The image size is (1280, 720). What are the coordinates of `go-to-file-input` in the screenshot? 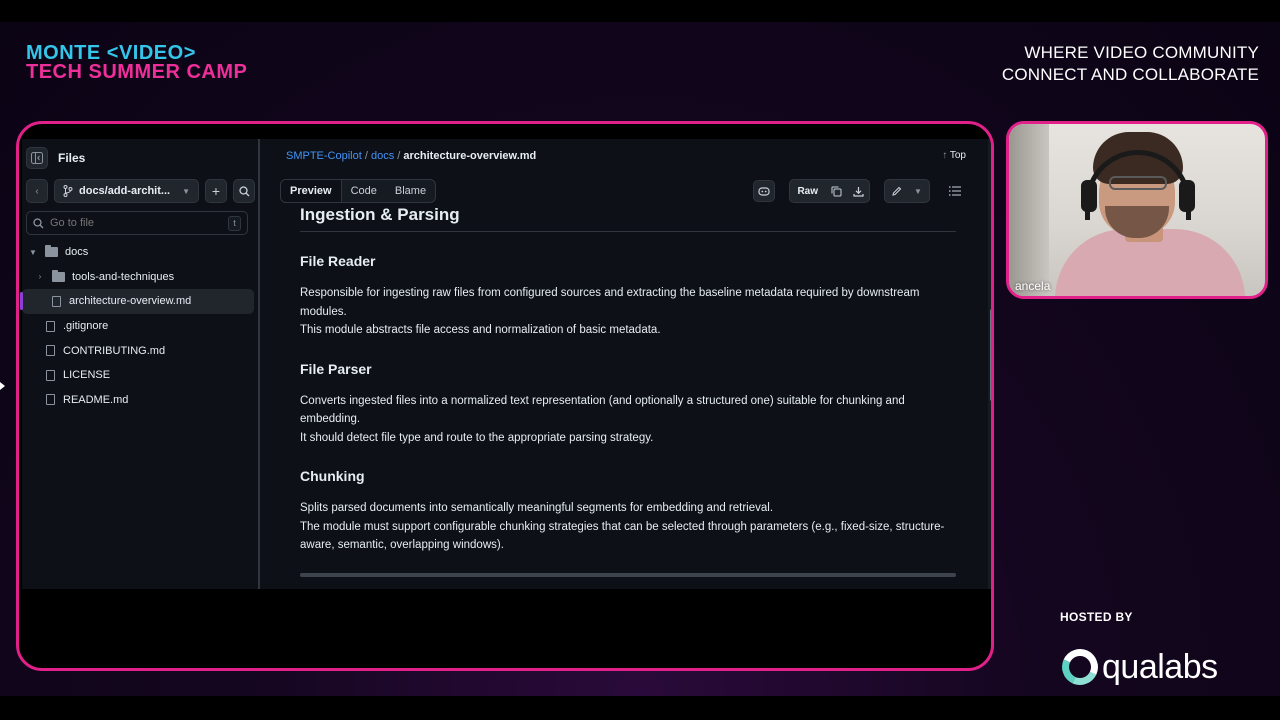 It's located at (130, 223).